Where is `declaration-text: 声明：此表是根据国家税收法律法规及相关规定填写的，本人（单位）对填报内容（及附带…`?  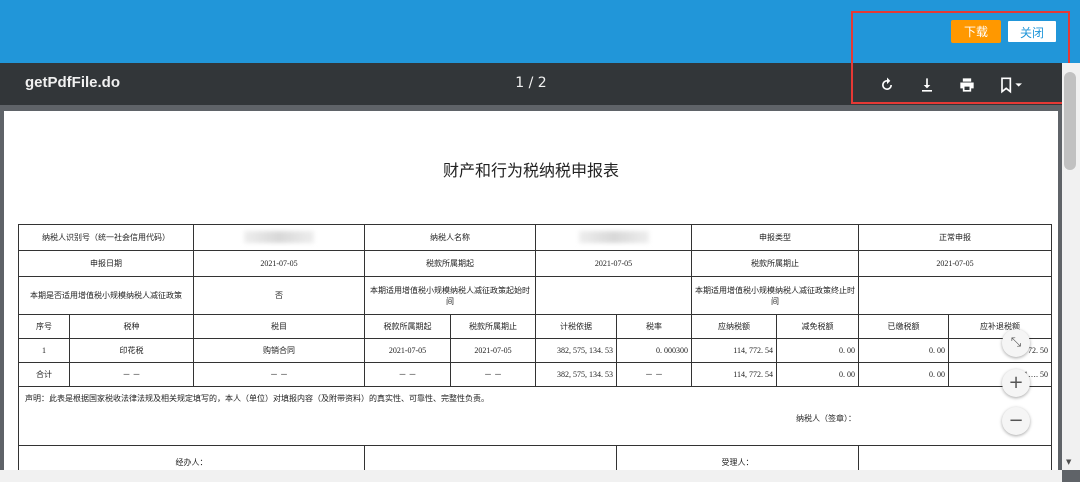
declaration-text: 声明：此表是根据国家税收法律法规及相关规定填写的，本人（单位）对填报内容（及附带… is located at coordinates (257, 398).